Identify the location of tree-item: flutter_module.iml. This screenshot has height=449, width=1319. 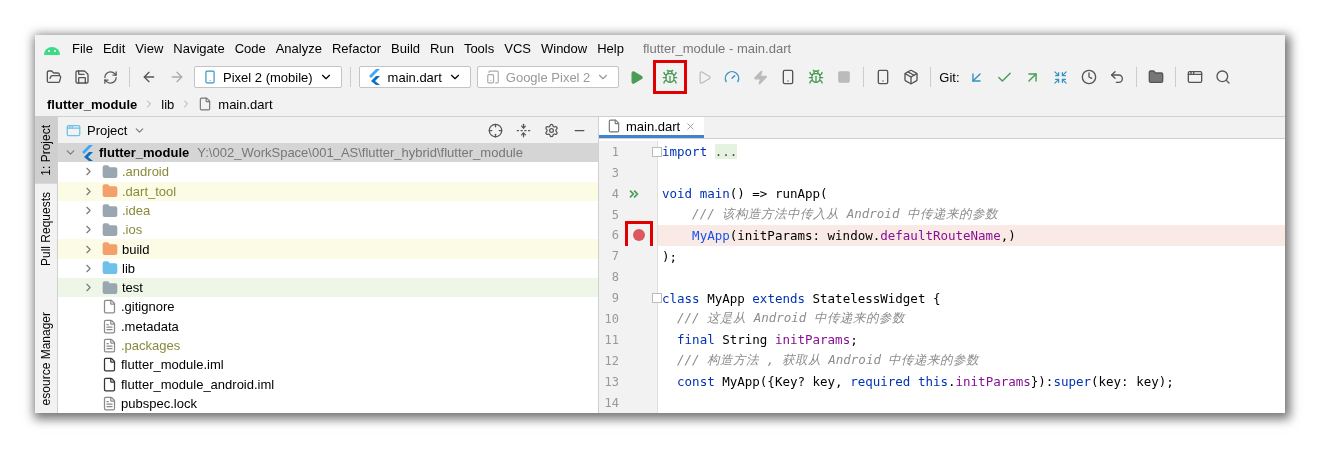
(172, 365).